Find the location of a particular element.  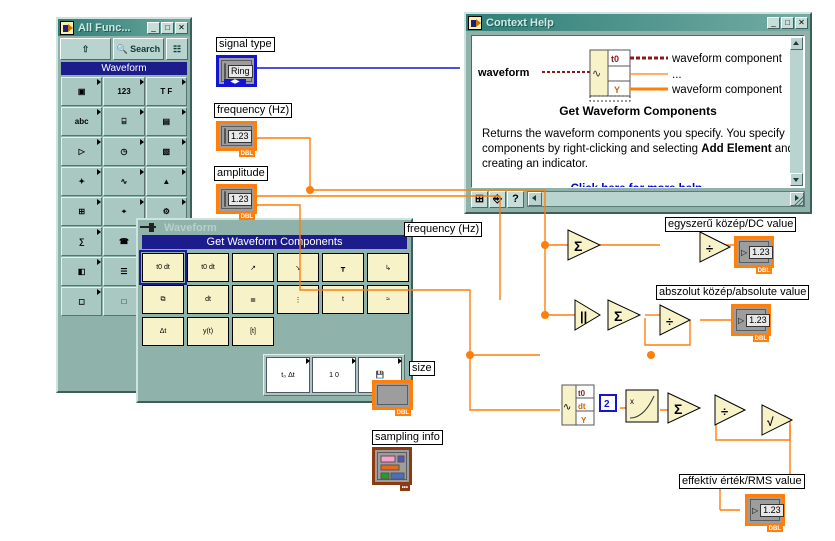

power-node: x is located at coordinates (642, 406).